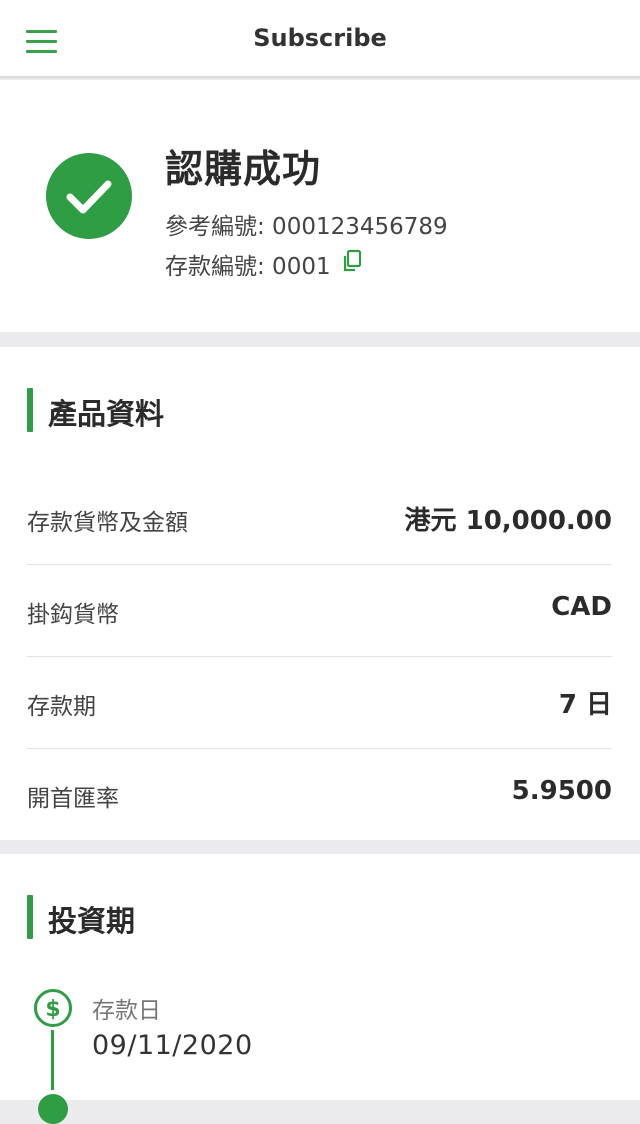 Image resolution: width=640 pixels, height=1124 pixels. I want to click on info-row-deposit-amount: 存款貨幣及金額 港元 10,000.00, so click(319, 518).